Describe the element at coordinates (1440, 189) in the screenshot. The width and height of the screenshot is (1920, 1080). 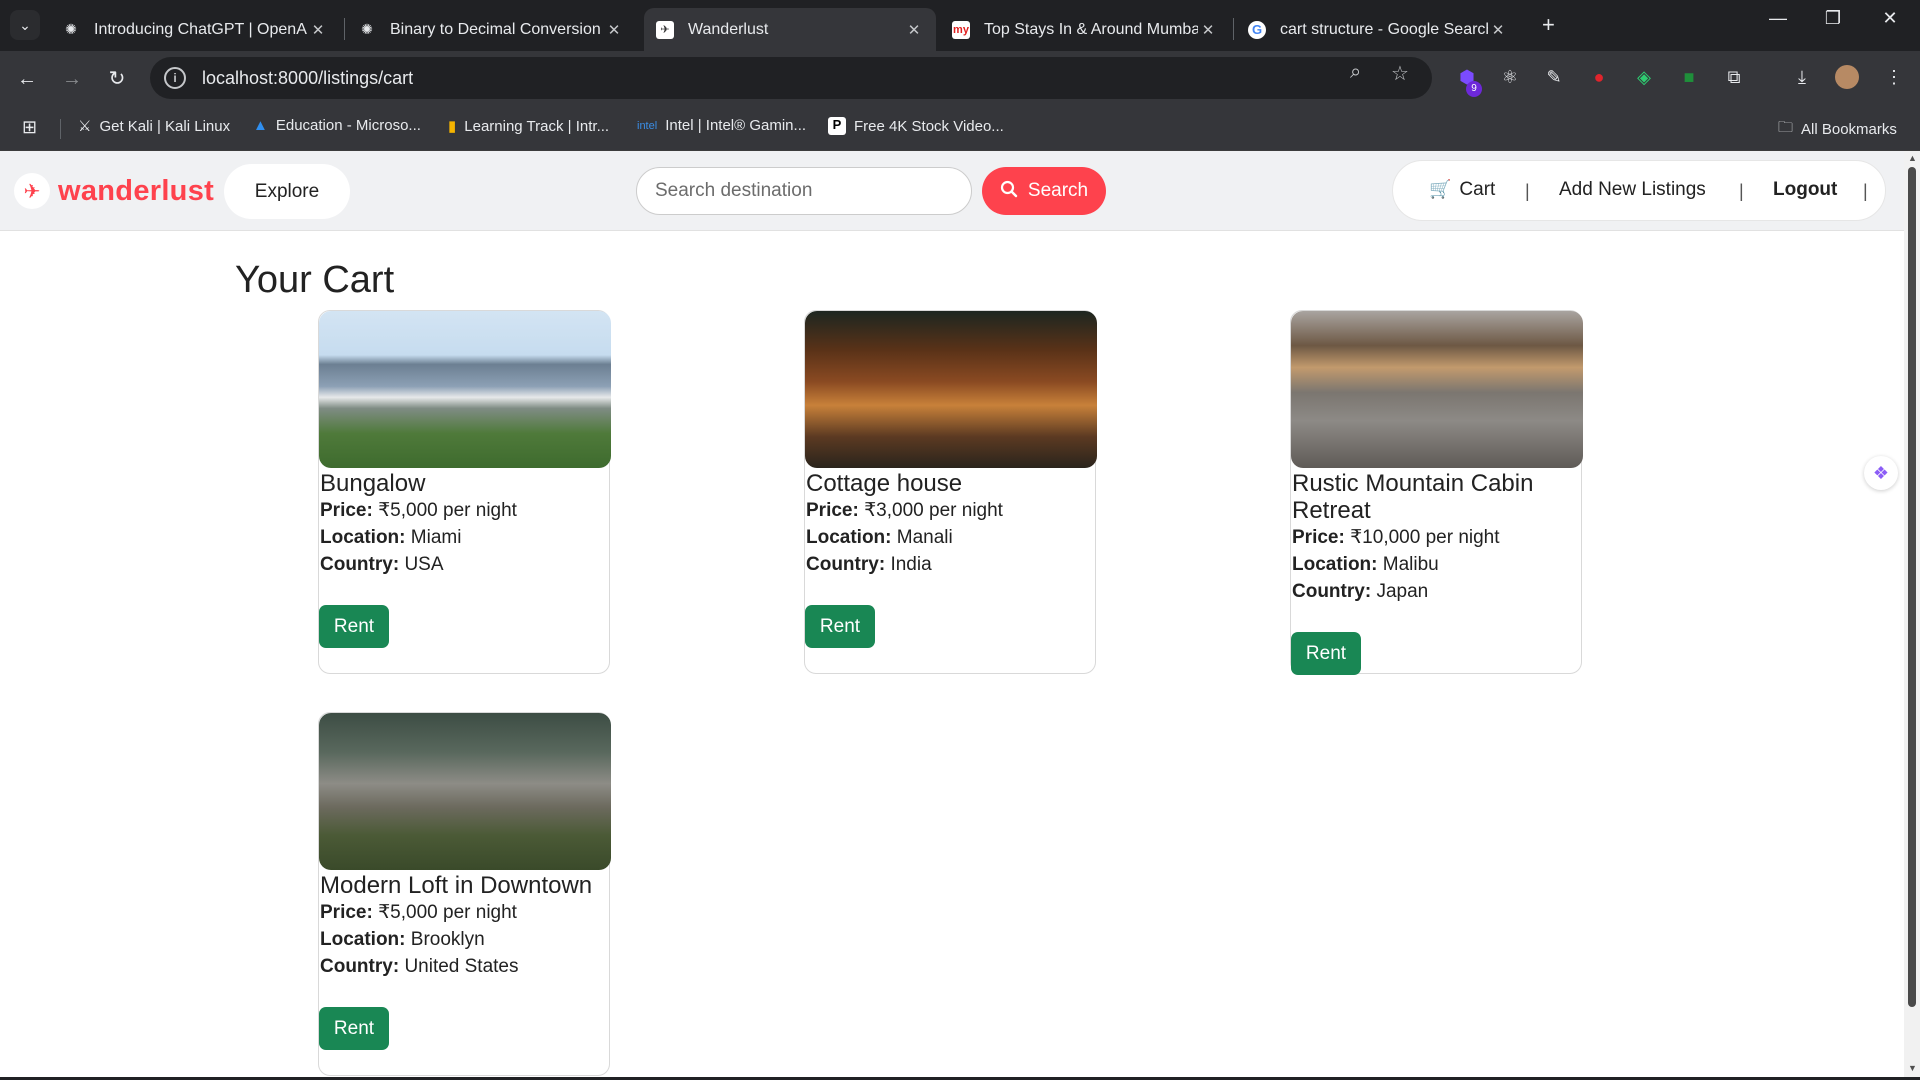
I see `cart-icon: 🛒` at that location.